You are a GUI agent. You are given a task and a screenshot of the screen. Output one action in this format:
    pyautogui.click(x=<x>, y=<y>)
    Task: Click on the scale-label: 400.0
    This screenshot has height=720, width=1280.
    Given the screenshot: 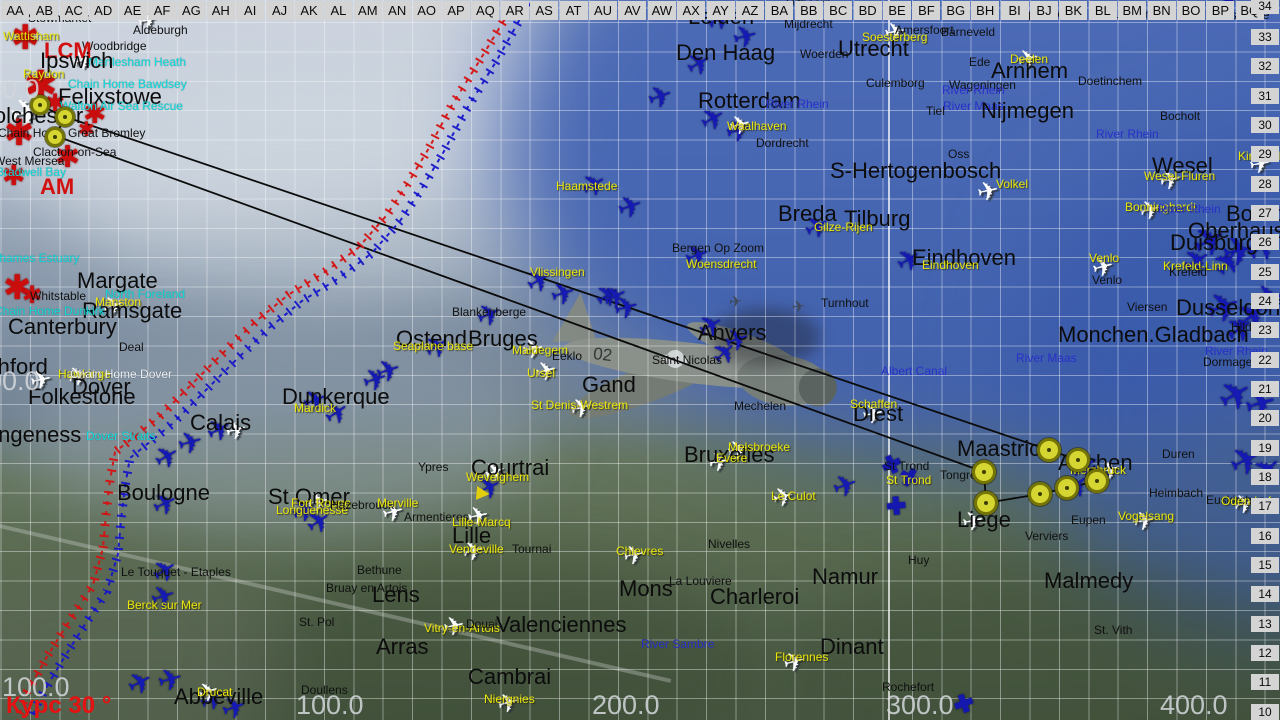 What is the action you would take?
    pyautogui.click(x=1194, y=705)
    